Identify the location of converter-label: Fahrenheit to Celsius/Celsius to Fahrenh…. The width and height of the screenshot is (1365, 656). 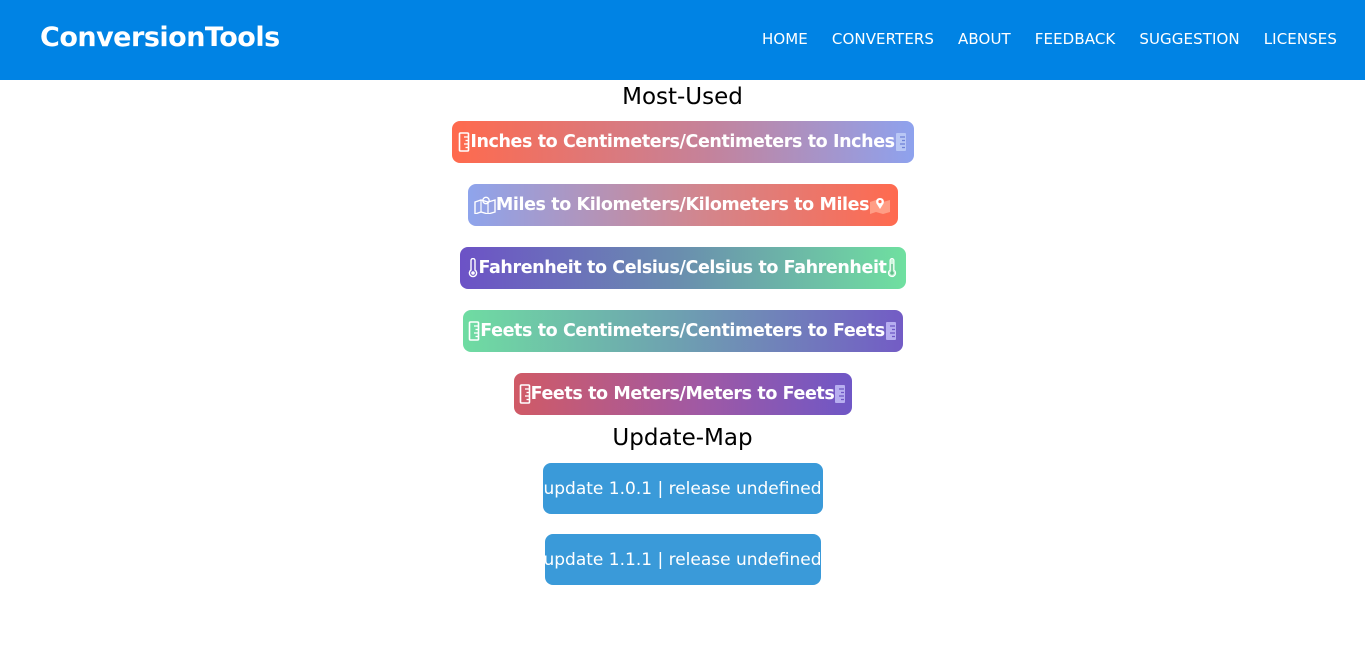
(682, 268).